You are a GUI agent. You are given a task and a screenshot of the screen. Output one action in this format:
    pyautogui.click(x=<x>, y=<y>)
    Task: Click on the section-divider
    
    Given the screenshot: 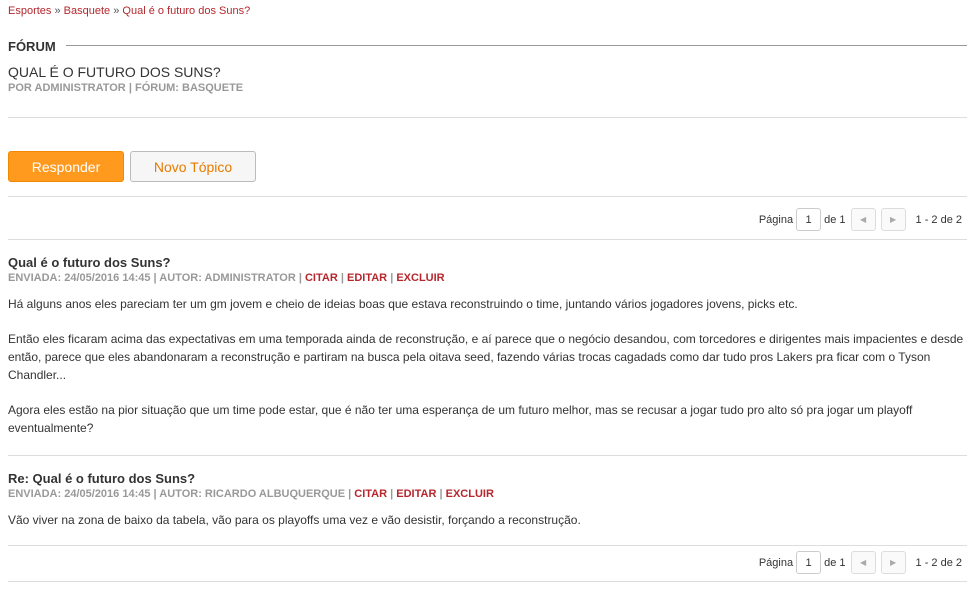 What is the action you would take?
    pyautogui.click(x=487, y=45)
    